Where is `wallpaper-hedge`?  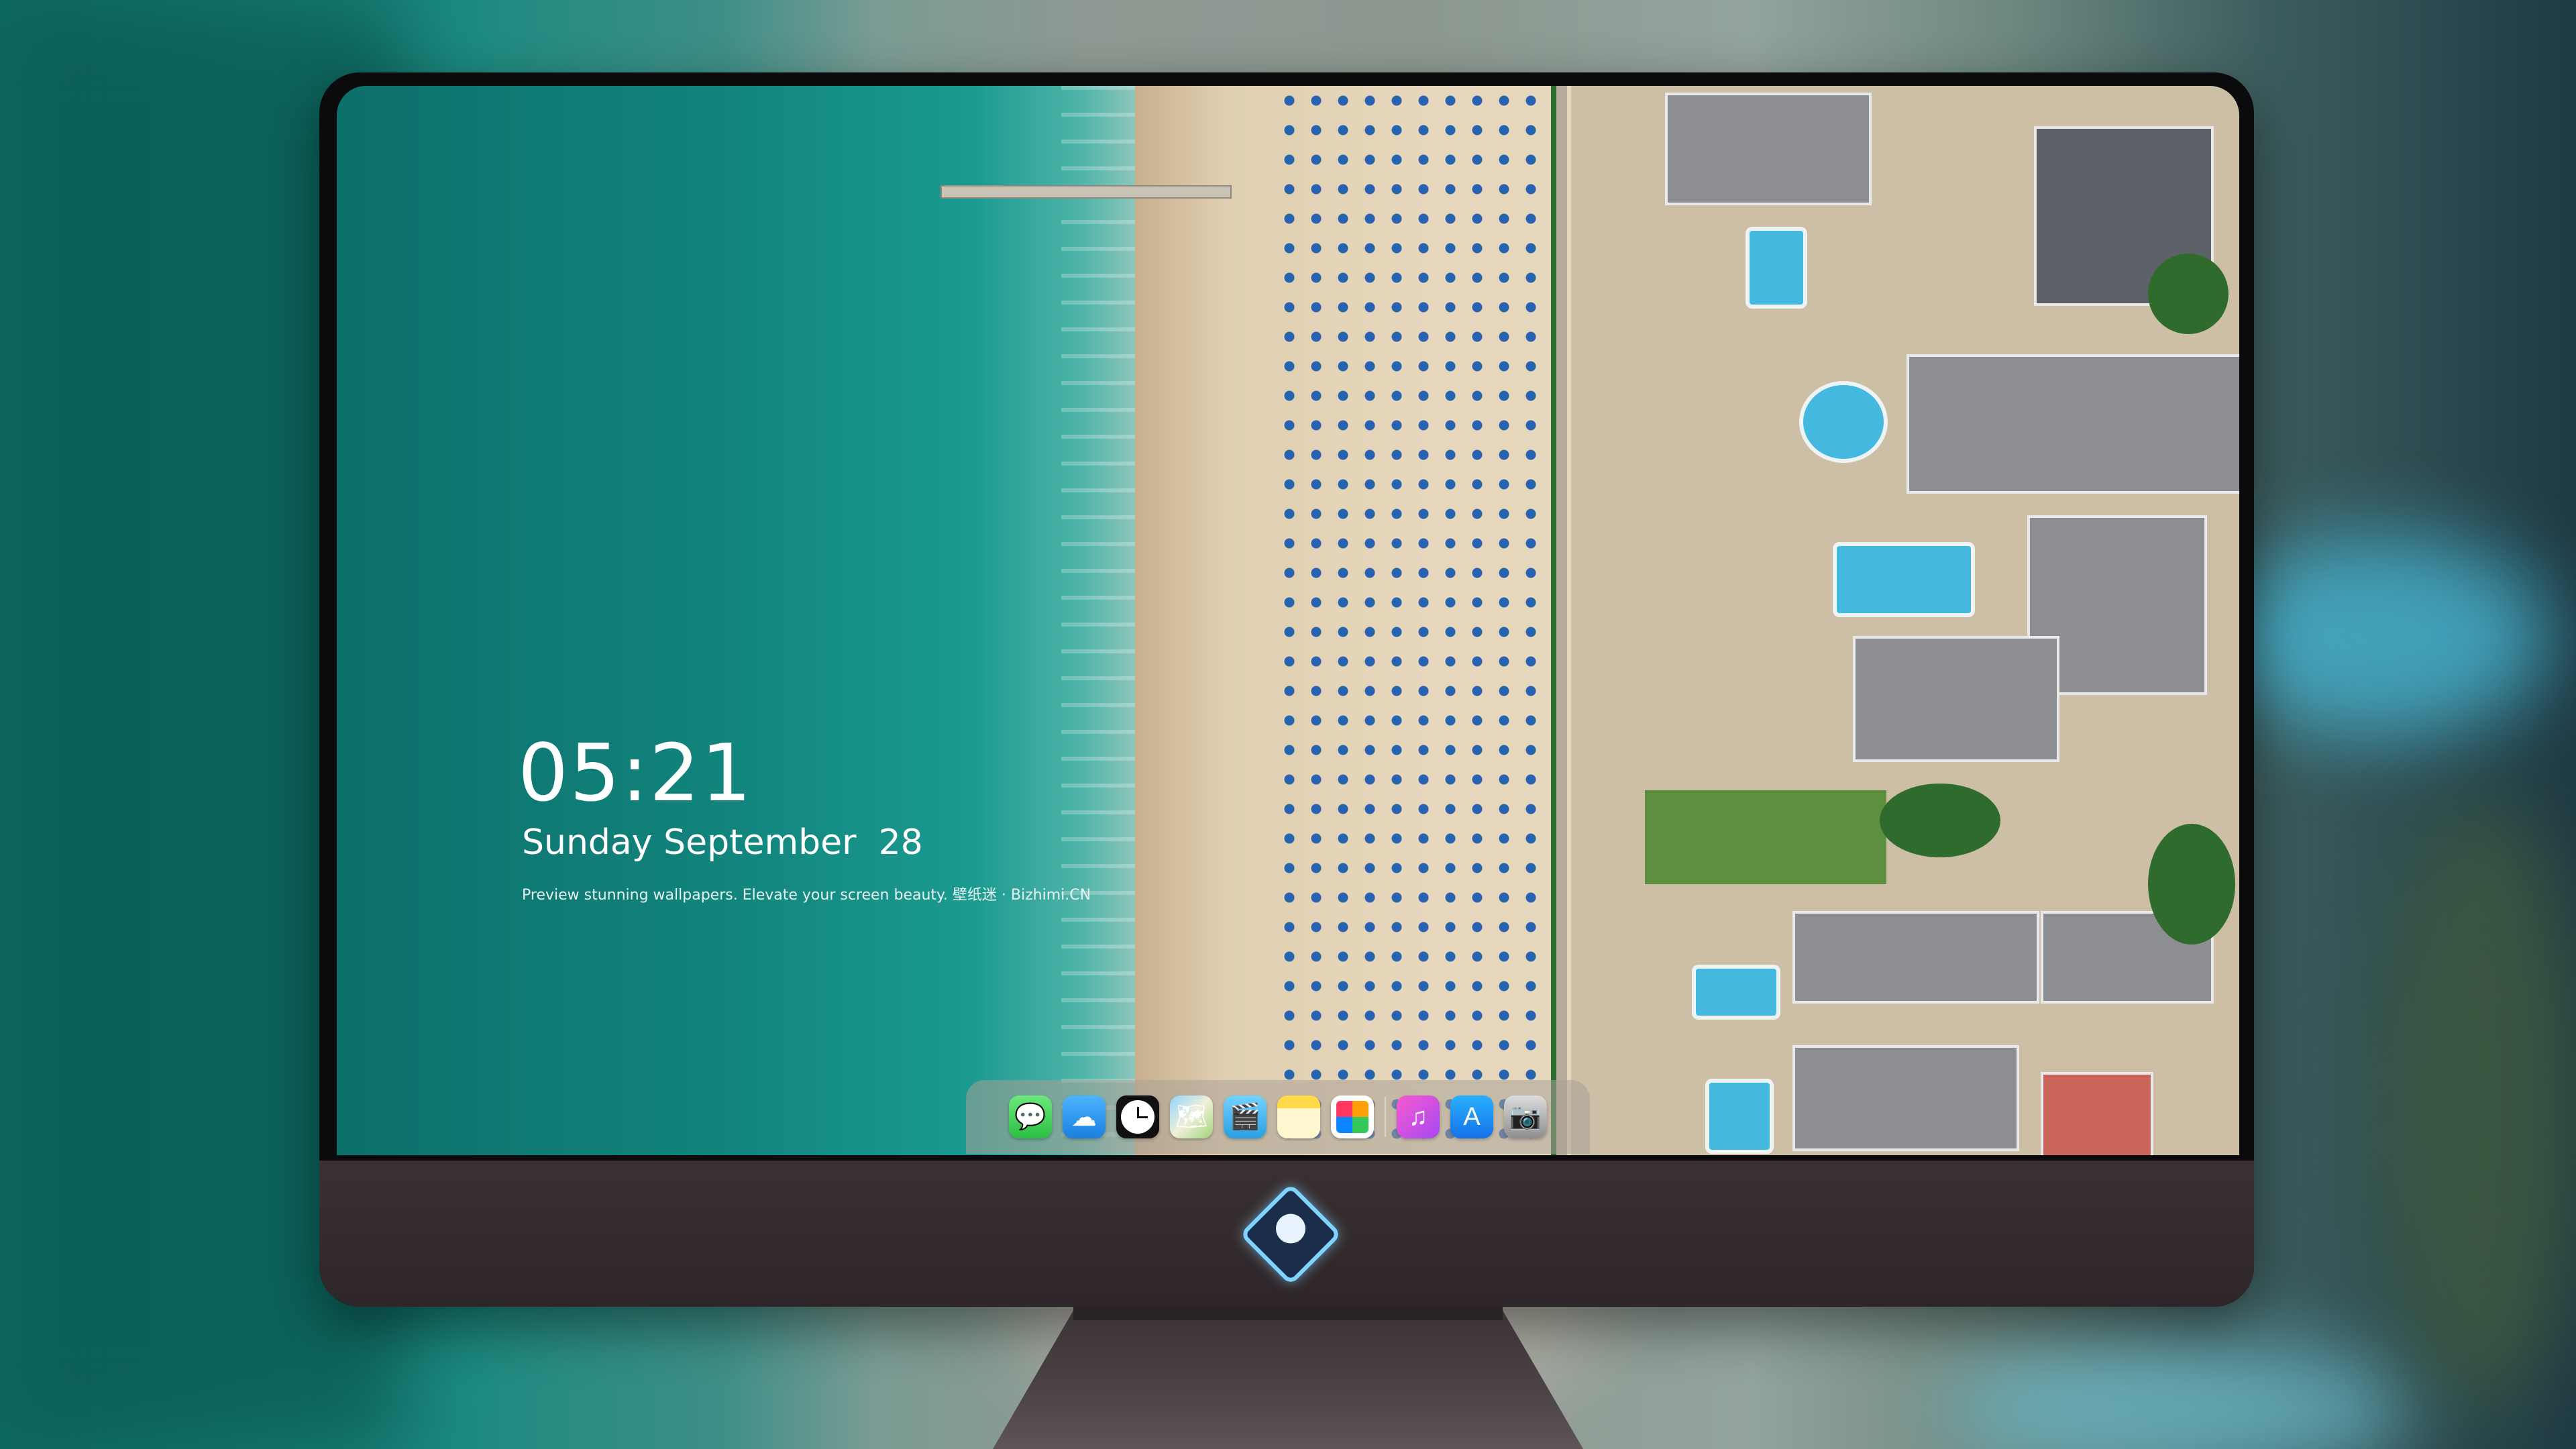
wallpaper-hedge is located at coordinates (1553, 620).